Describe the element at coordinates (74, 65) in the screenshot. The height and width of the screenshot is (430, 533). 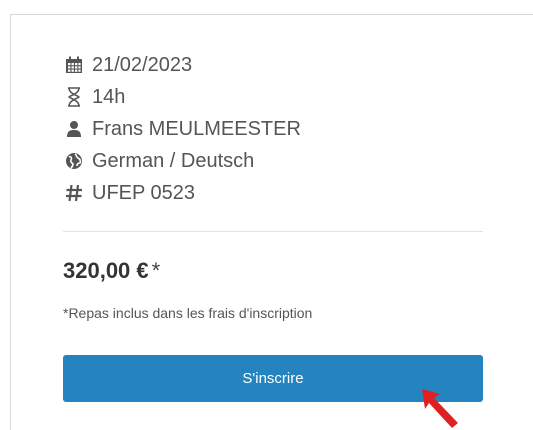
I see `calendar-icon` at that location.